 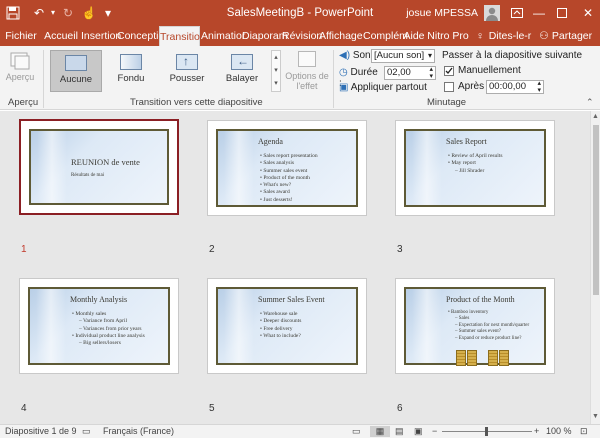 I want to click on group-timing-label: Minutage, so click(x=447, y=102).